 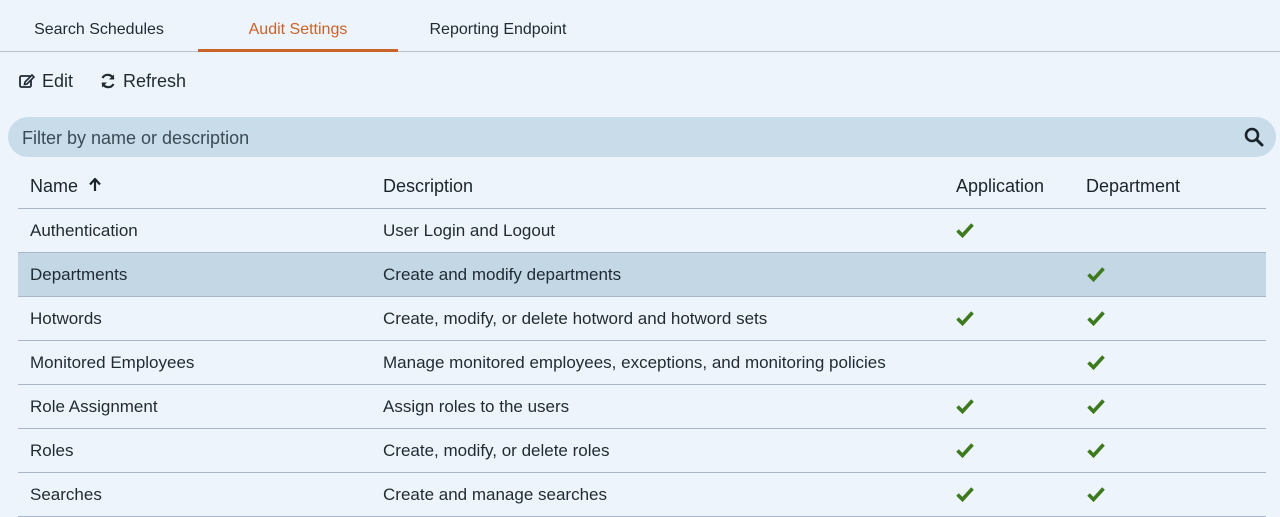 What do you see at coordinates (99, 26) in the screenshot?
I see `tab-search-schedules: Search Schedules` at bounding box center [99, 26].